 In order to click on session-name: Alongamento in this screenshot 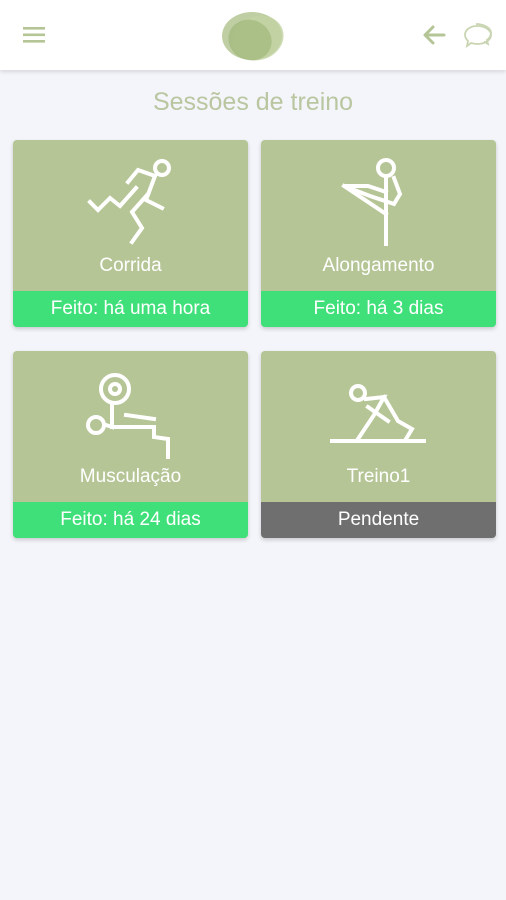, I will do `click(378, 265)`.